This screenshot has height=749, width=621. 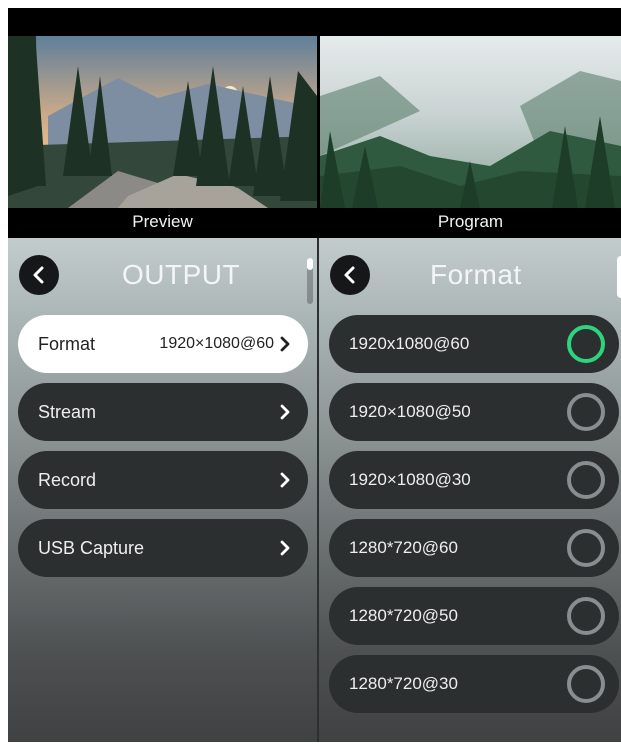 What do you see at coordinates (474, 684) in the screenshot?
I see `format-option: 1280*720@30` at bounding box center [474, 684].